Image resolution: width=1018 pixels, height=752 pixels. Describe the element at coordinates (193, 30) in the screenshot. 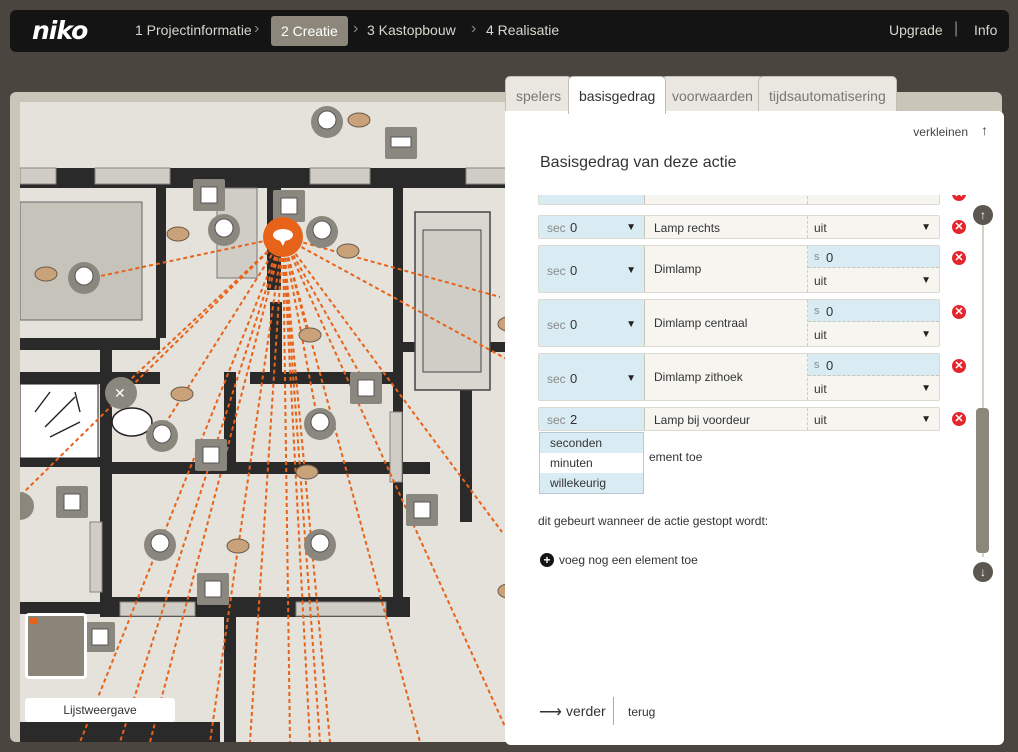

I see `step-projectinformatie: 1 Projectinformatie` at that location.